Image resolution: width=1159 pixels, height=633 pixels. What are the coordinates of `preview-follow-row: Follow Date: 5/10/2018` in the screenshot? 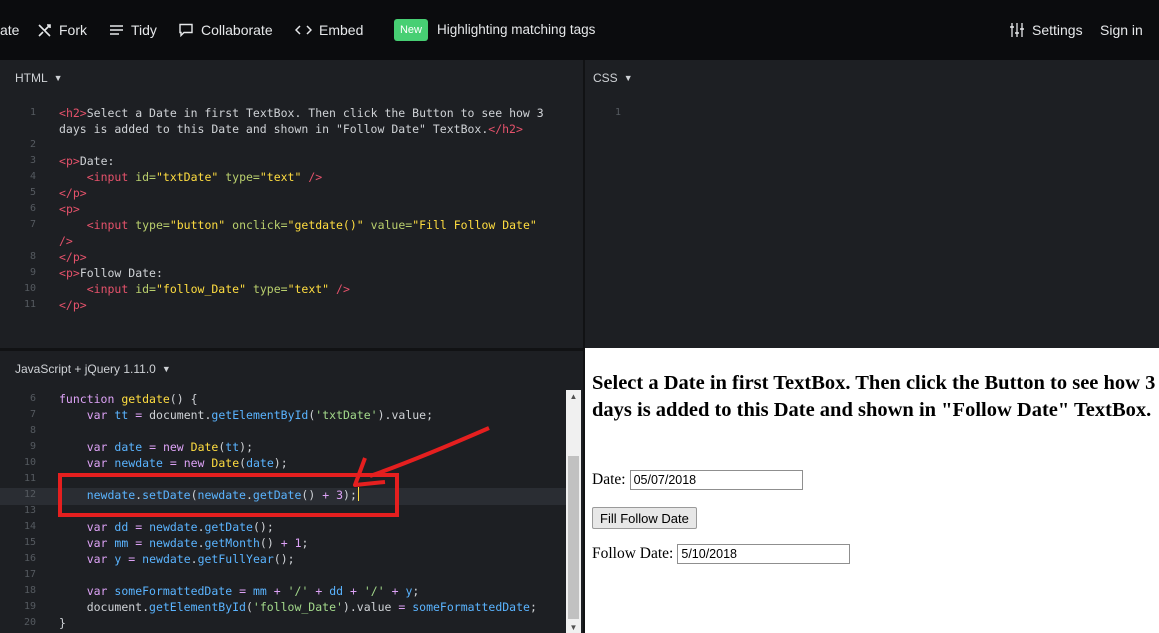 It's located at (721, 554).